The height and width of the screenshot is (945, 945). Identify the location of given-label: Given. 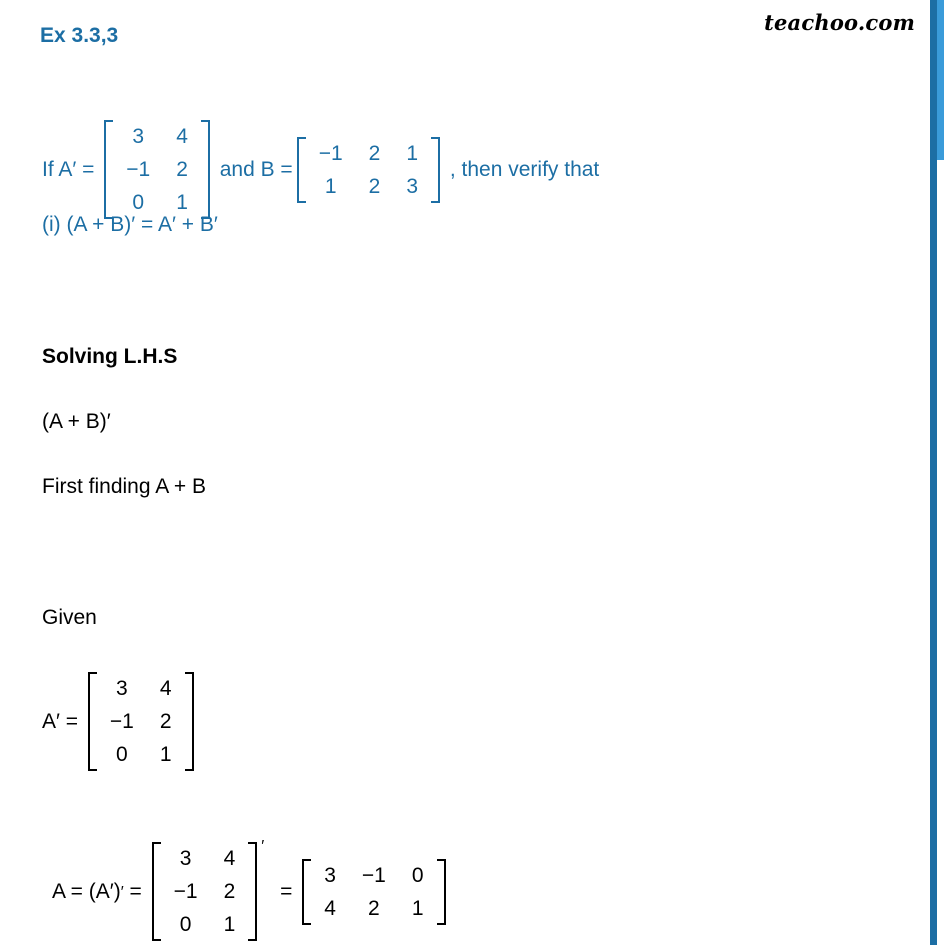
(69, 617).